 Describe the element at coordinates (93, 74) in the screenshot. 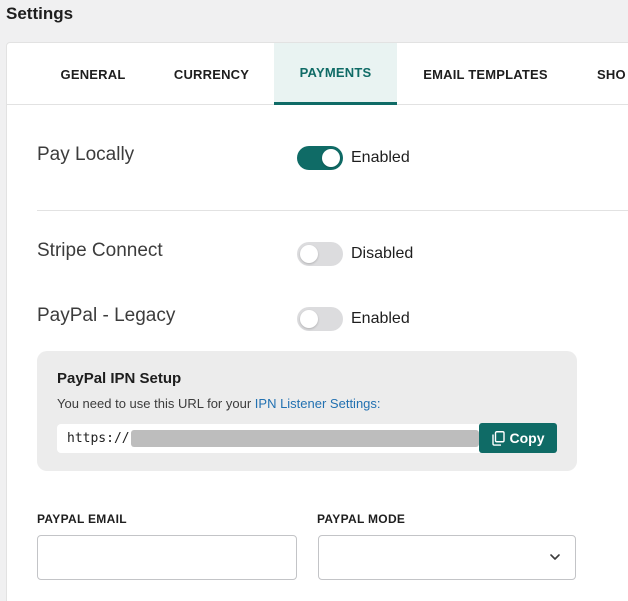

I see `tab-general: GENERAL` at that location.